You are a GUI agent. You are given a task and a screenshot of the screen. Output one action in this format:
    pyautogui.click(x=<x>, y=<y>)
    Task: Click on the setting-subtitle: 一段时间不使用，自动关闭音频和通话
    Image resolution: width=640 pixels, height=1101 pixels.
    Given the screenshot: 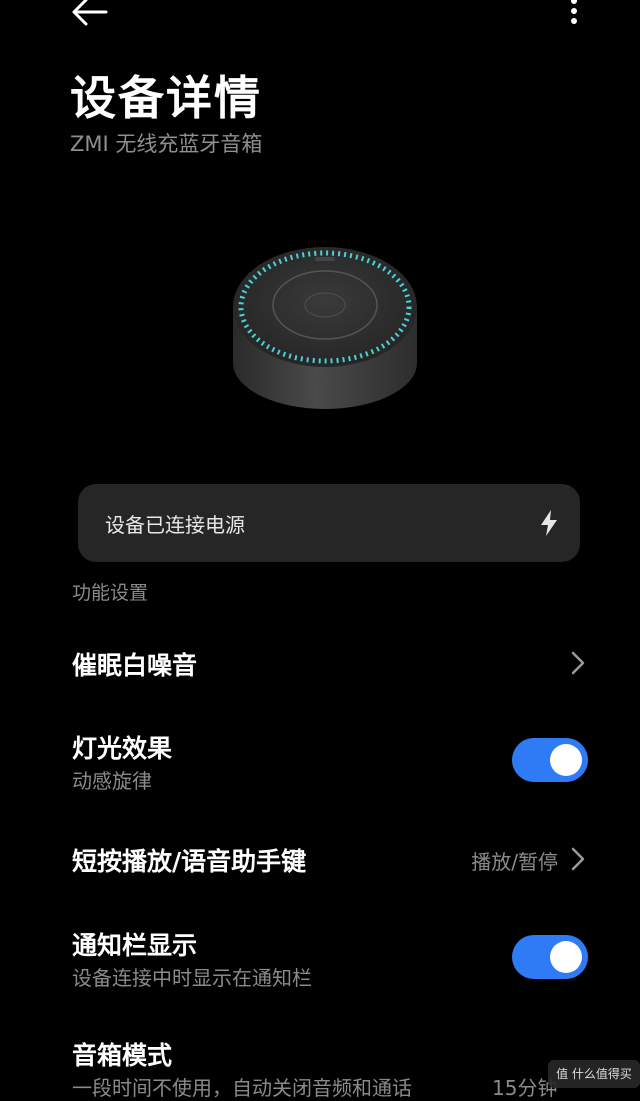 What is the action you would take?
    pyautogui.click(x=242, y=1088)
    